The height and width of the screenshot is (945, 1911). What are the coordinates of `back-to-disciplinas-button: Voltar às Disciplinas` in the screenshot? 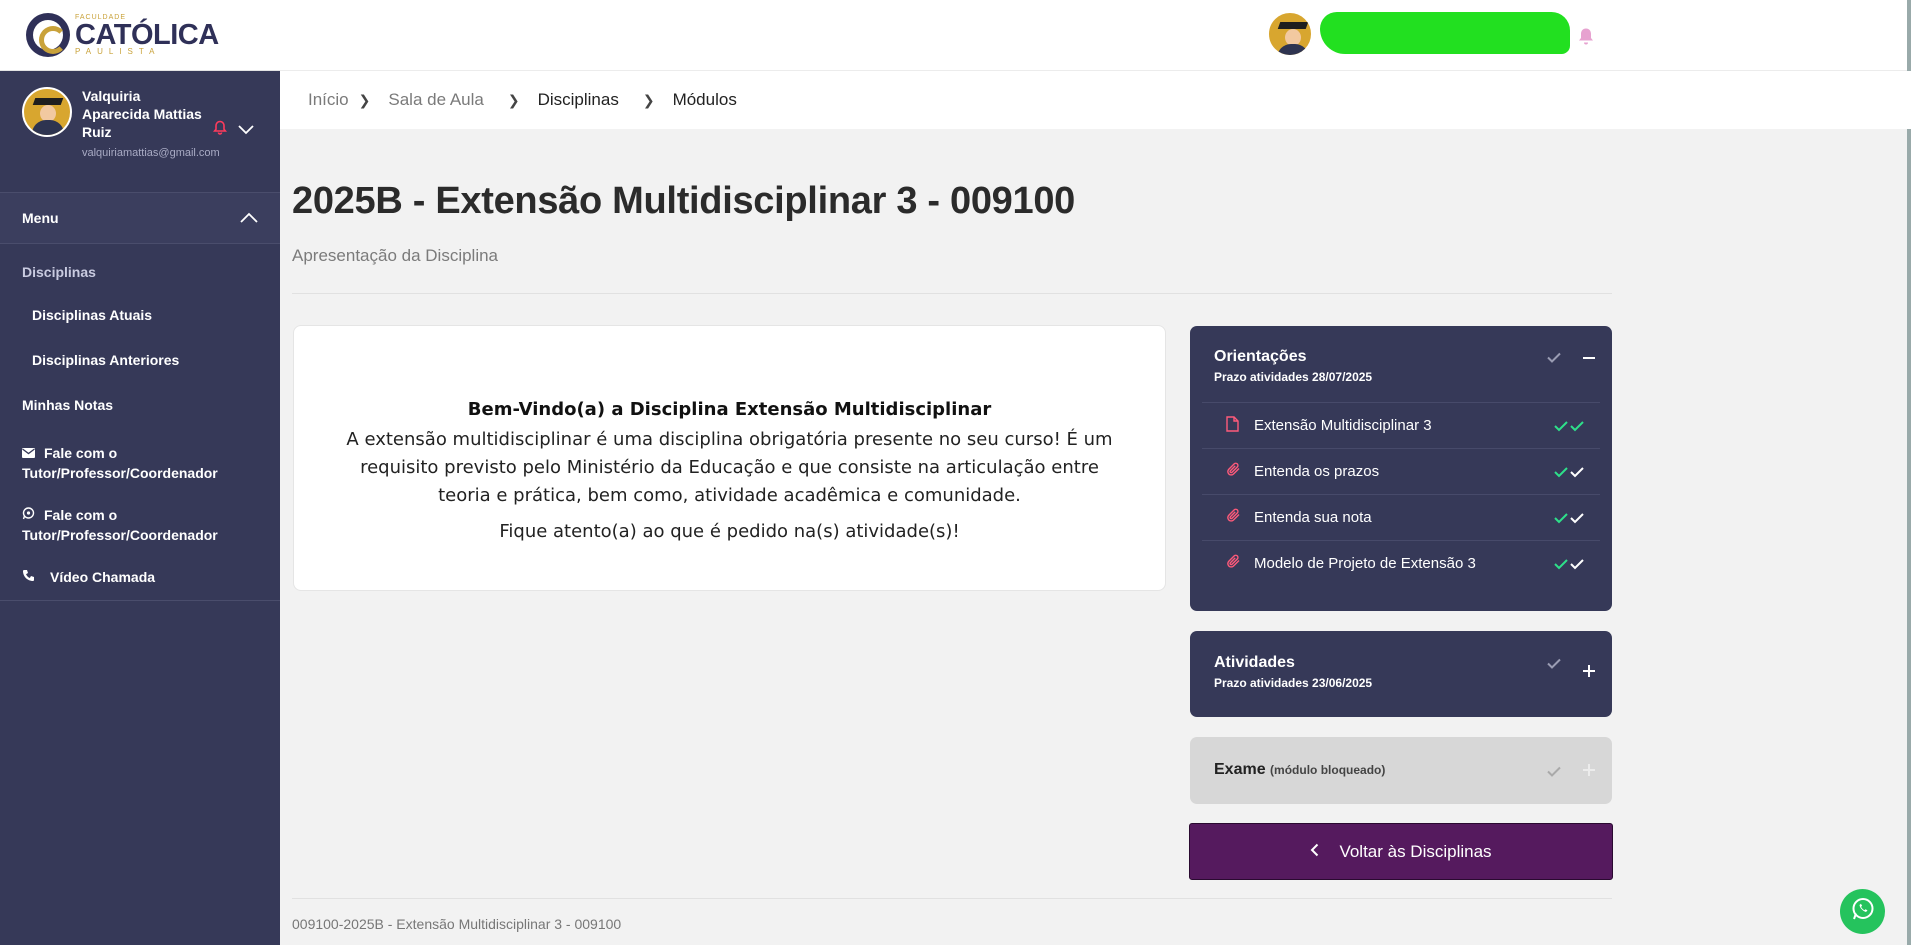 It's located at (1401, 851).